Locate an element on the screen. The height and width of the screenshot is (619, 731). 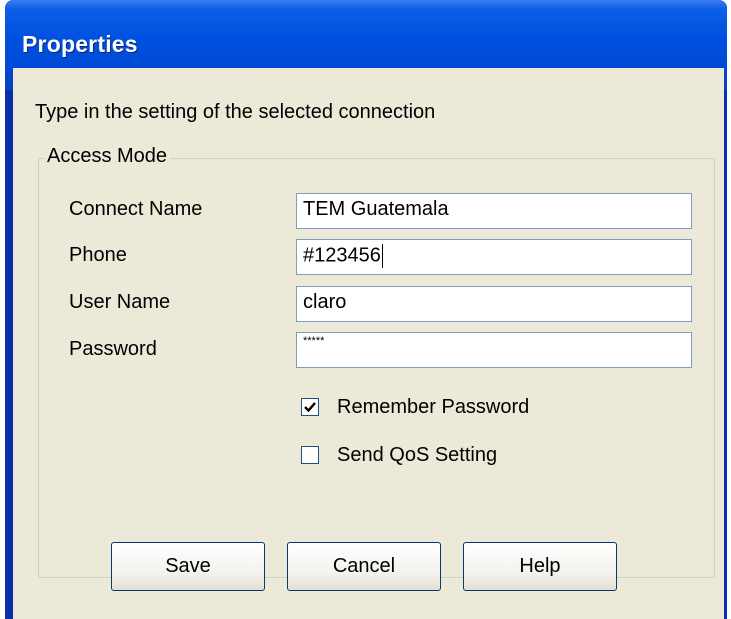
checkmark-icon is located at coordinates (310, 407).